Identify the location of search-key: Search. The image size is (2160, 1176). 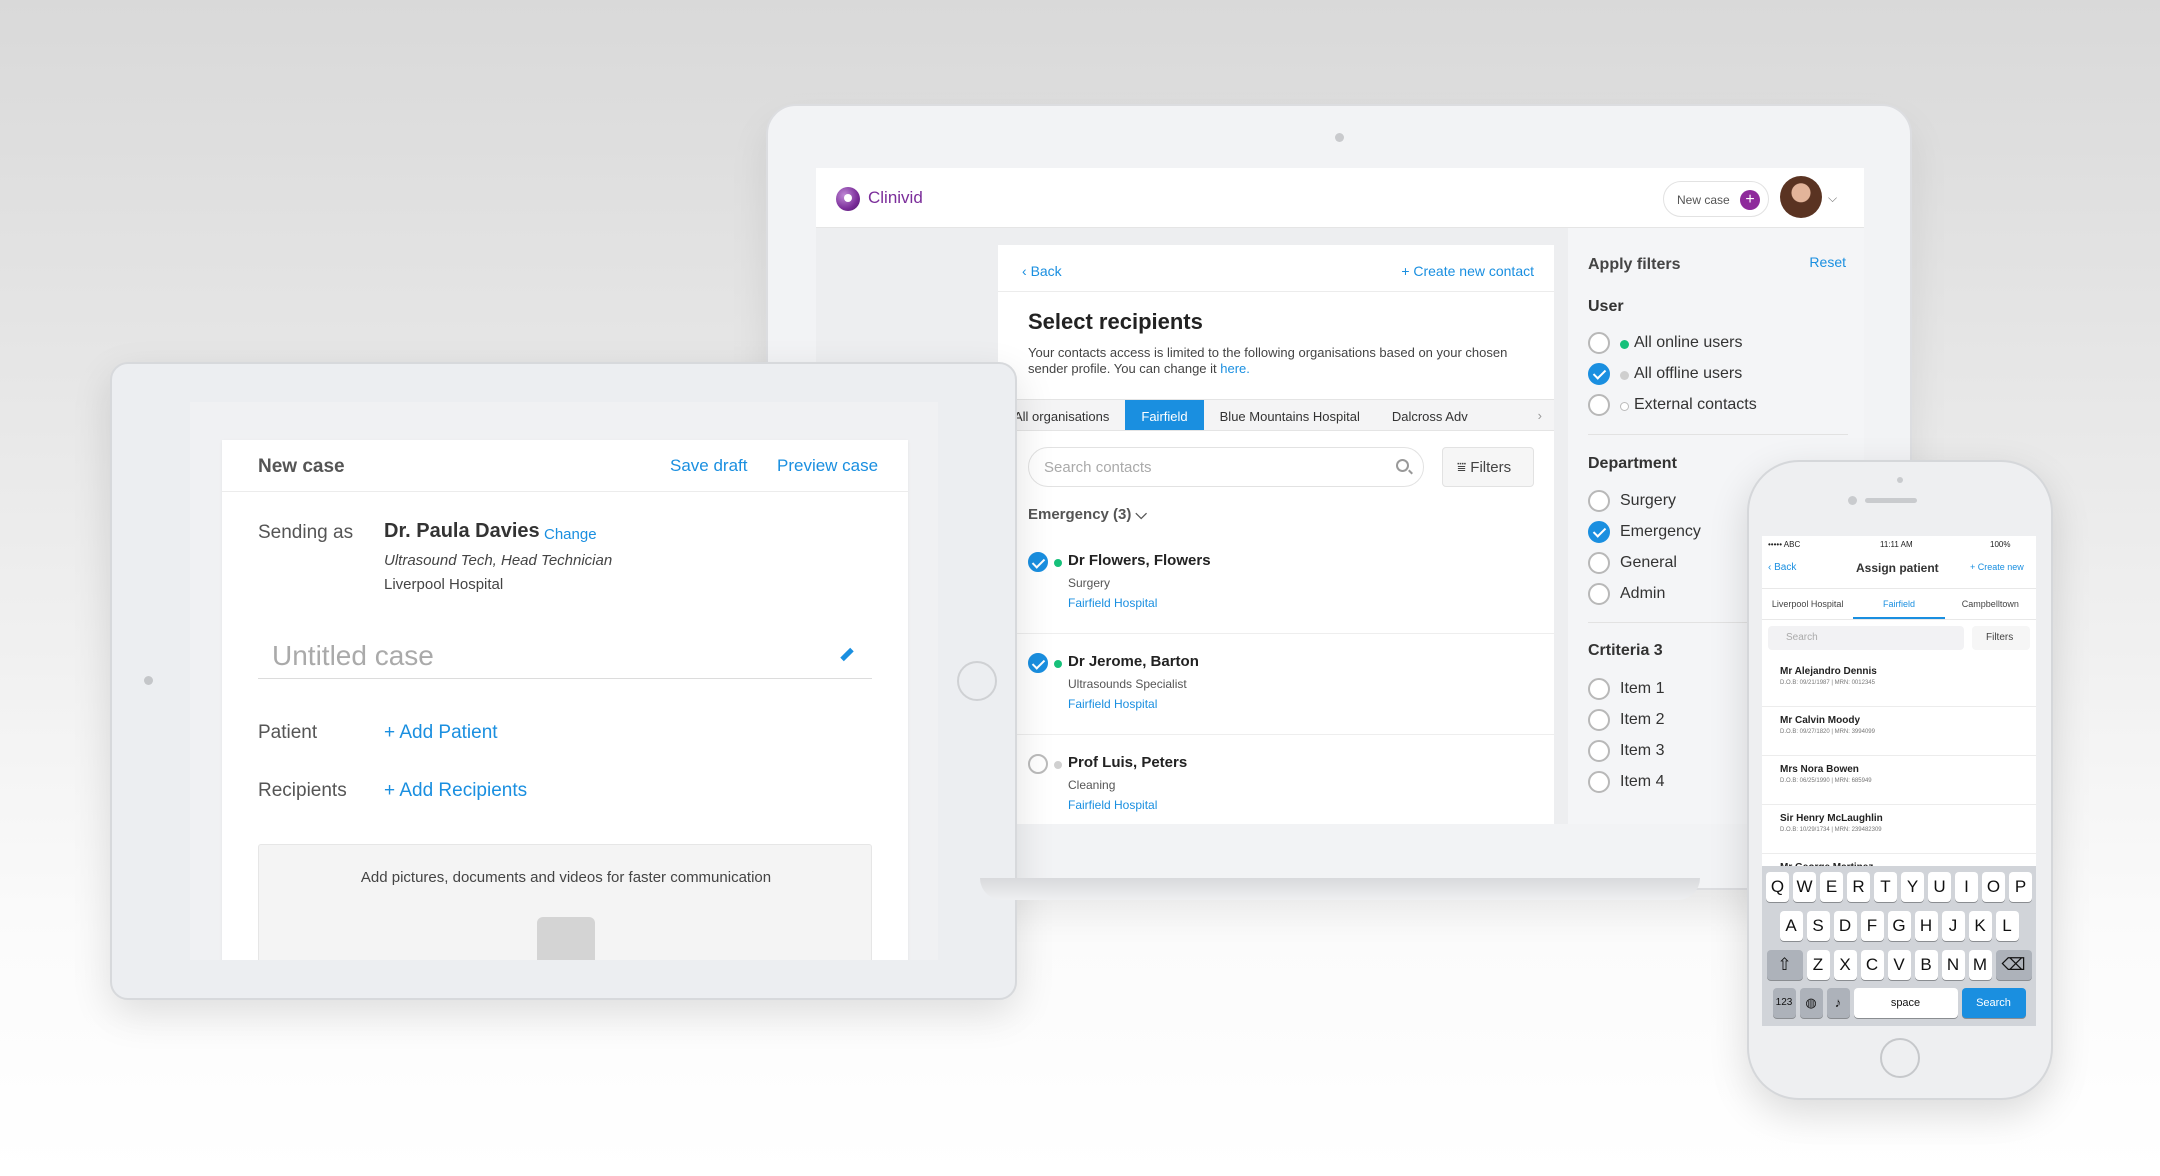
(1993, 1003).